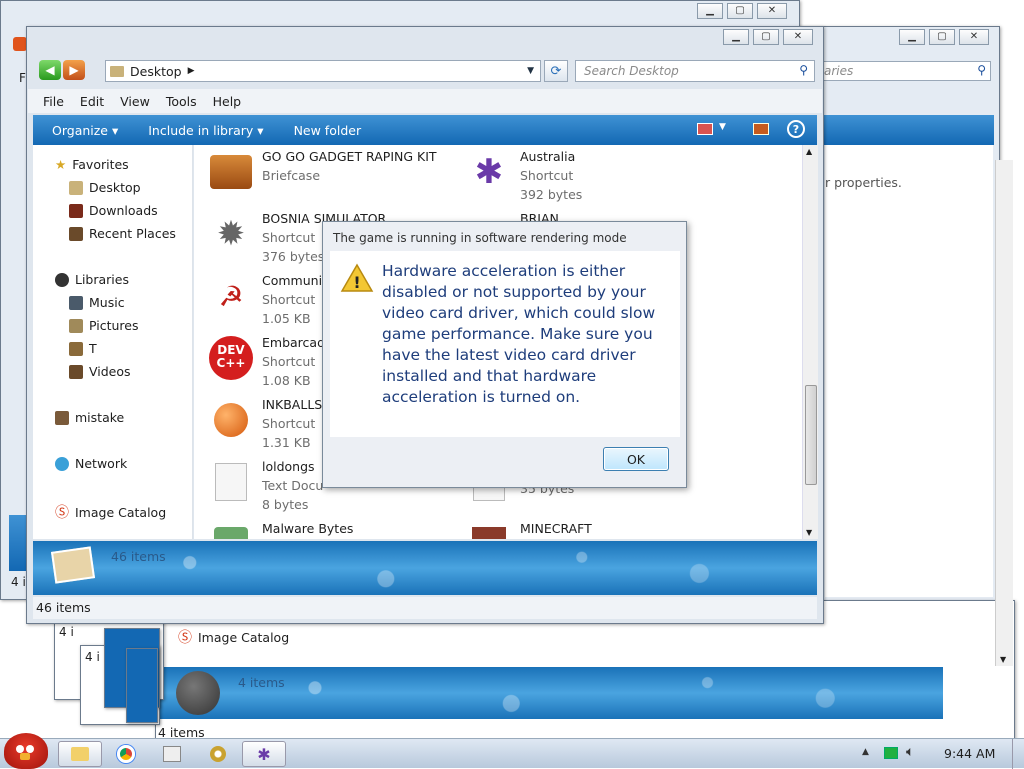 The image size is (1024, 769). Describe the element at coordinates (265, 485) in the screenshot. I see `file-item: loldongs Text Docu 8 bytes` at that location.